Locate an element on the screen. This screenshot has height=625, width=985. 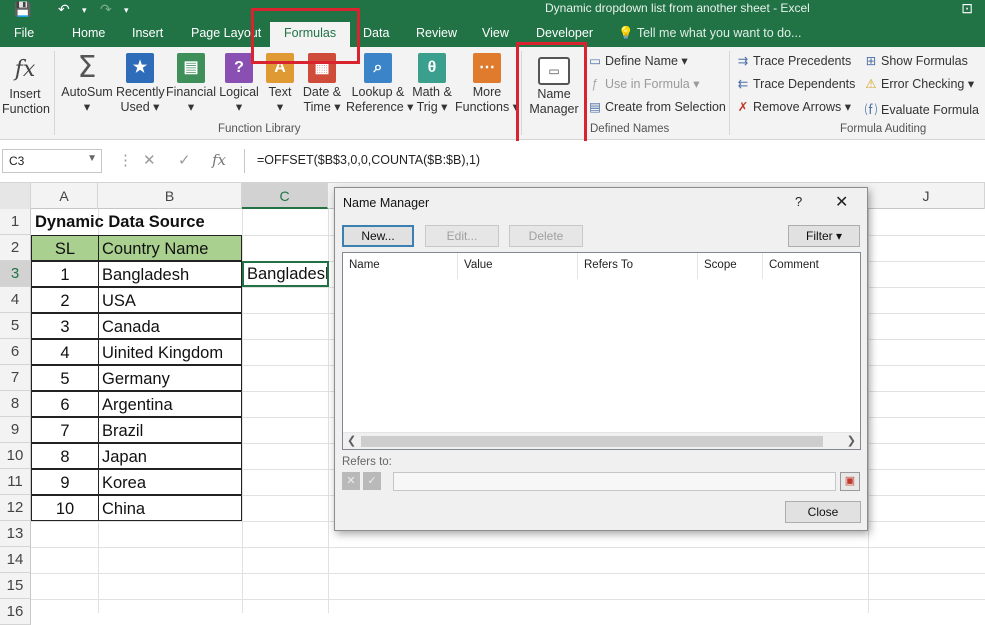
scroll-right-icon: ❯ is located at coordinates (851, 440).